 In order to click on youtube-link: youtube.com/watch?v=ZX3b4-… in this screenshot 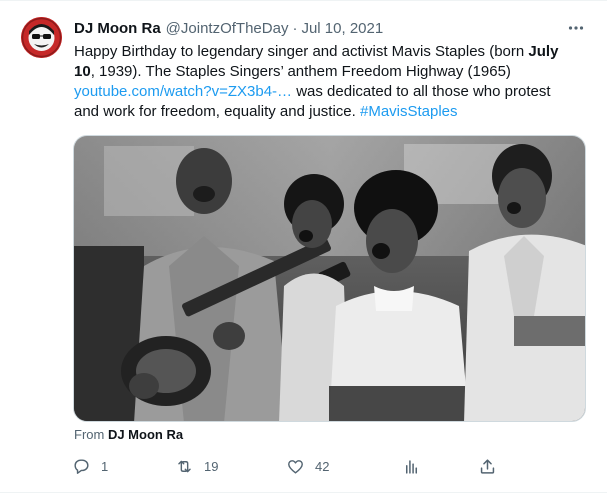, I will do `click(183, 91)`.